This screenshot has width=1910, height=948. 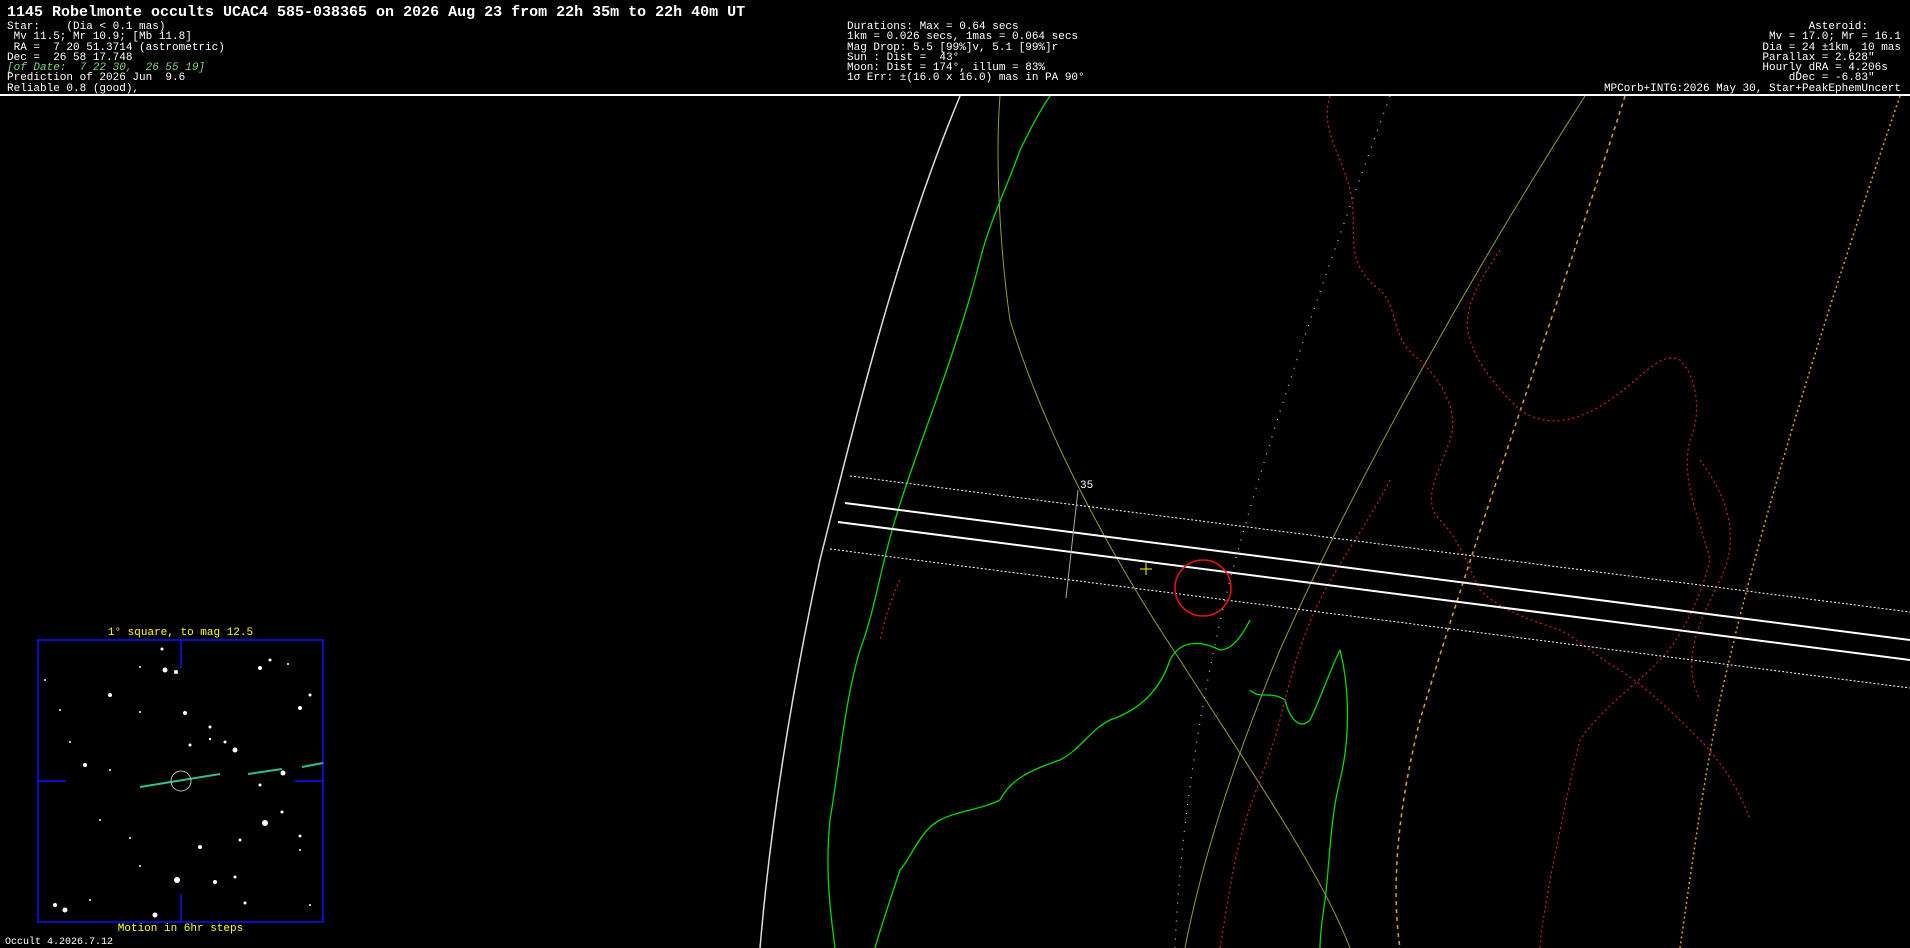 What do you see at coordinates (1072, 544) in the screenshot?
I see `time-marker` at bounding box center [1072, 544].